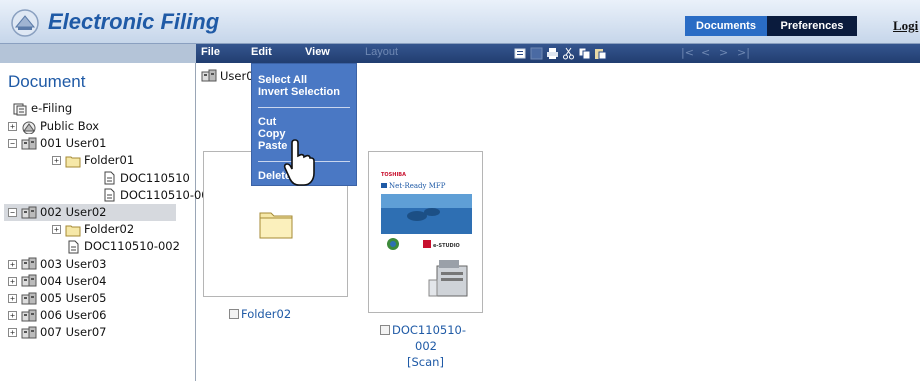  What do you see at coordinates (109, 229) in the screenshot?
I see `tree-item-label: Folder02` at bounding box center [109, 229].